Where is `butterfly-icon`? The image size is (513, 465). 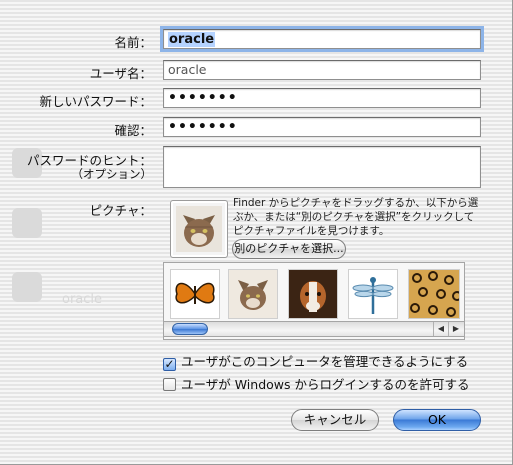 butterfly-icon is located at coordinates (195, 293).